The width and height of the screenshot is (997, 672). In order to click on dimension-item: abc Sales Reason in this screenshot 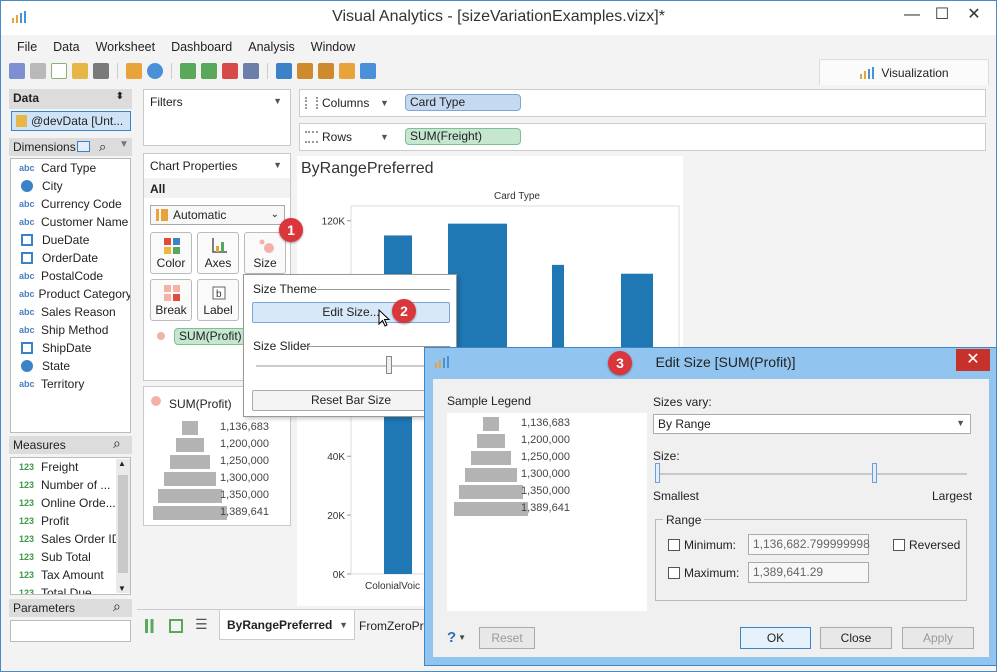, I will do `click(70, 312)`.